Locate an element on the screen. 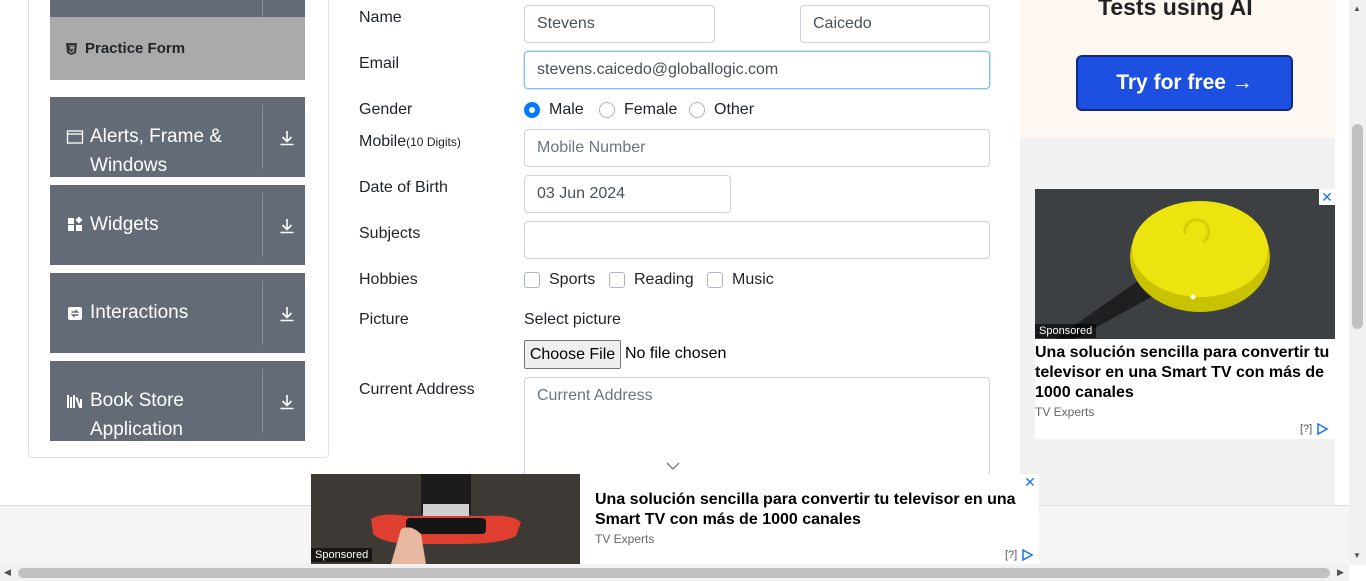  gender-option-label: Male is located at coordinates (566, 109).